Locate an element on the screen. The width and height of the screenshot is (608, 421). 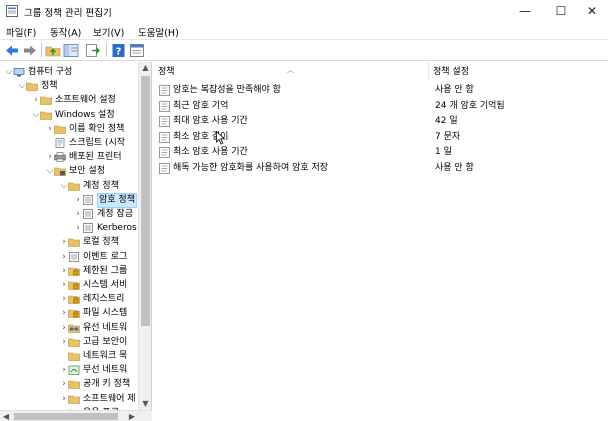
tree-item: › 파일 시스템 is located at coordinates (75, 313).